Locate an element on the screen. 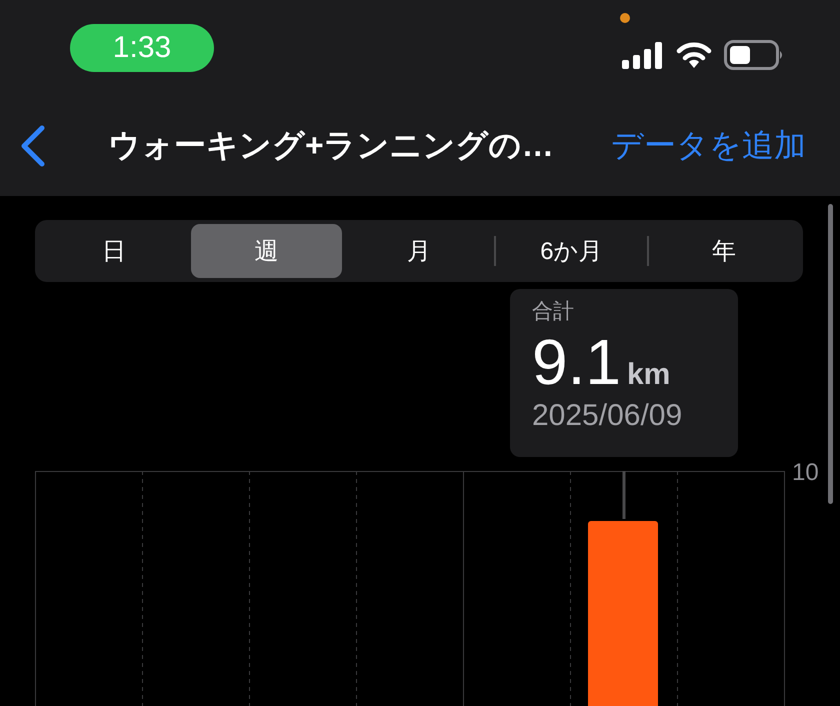 This screenshot has width=840, height=706. privacy-dot-icon is located at coordinates (625, 18).